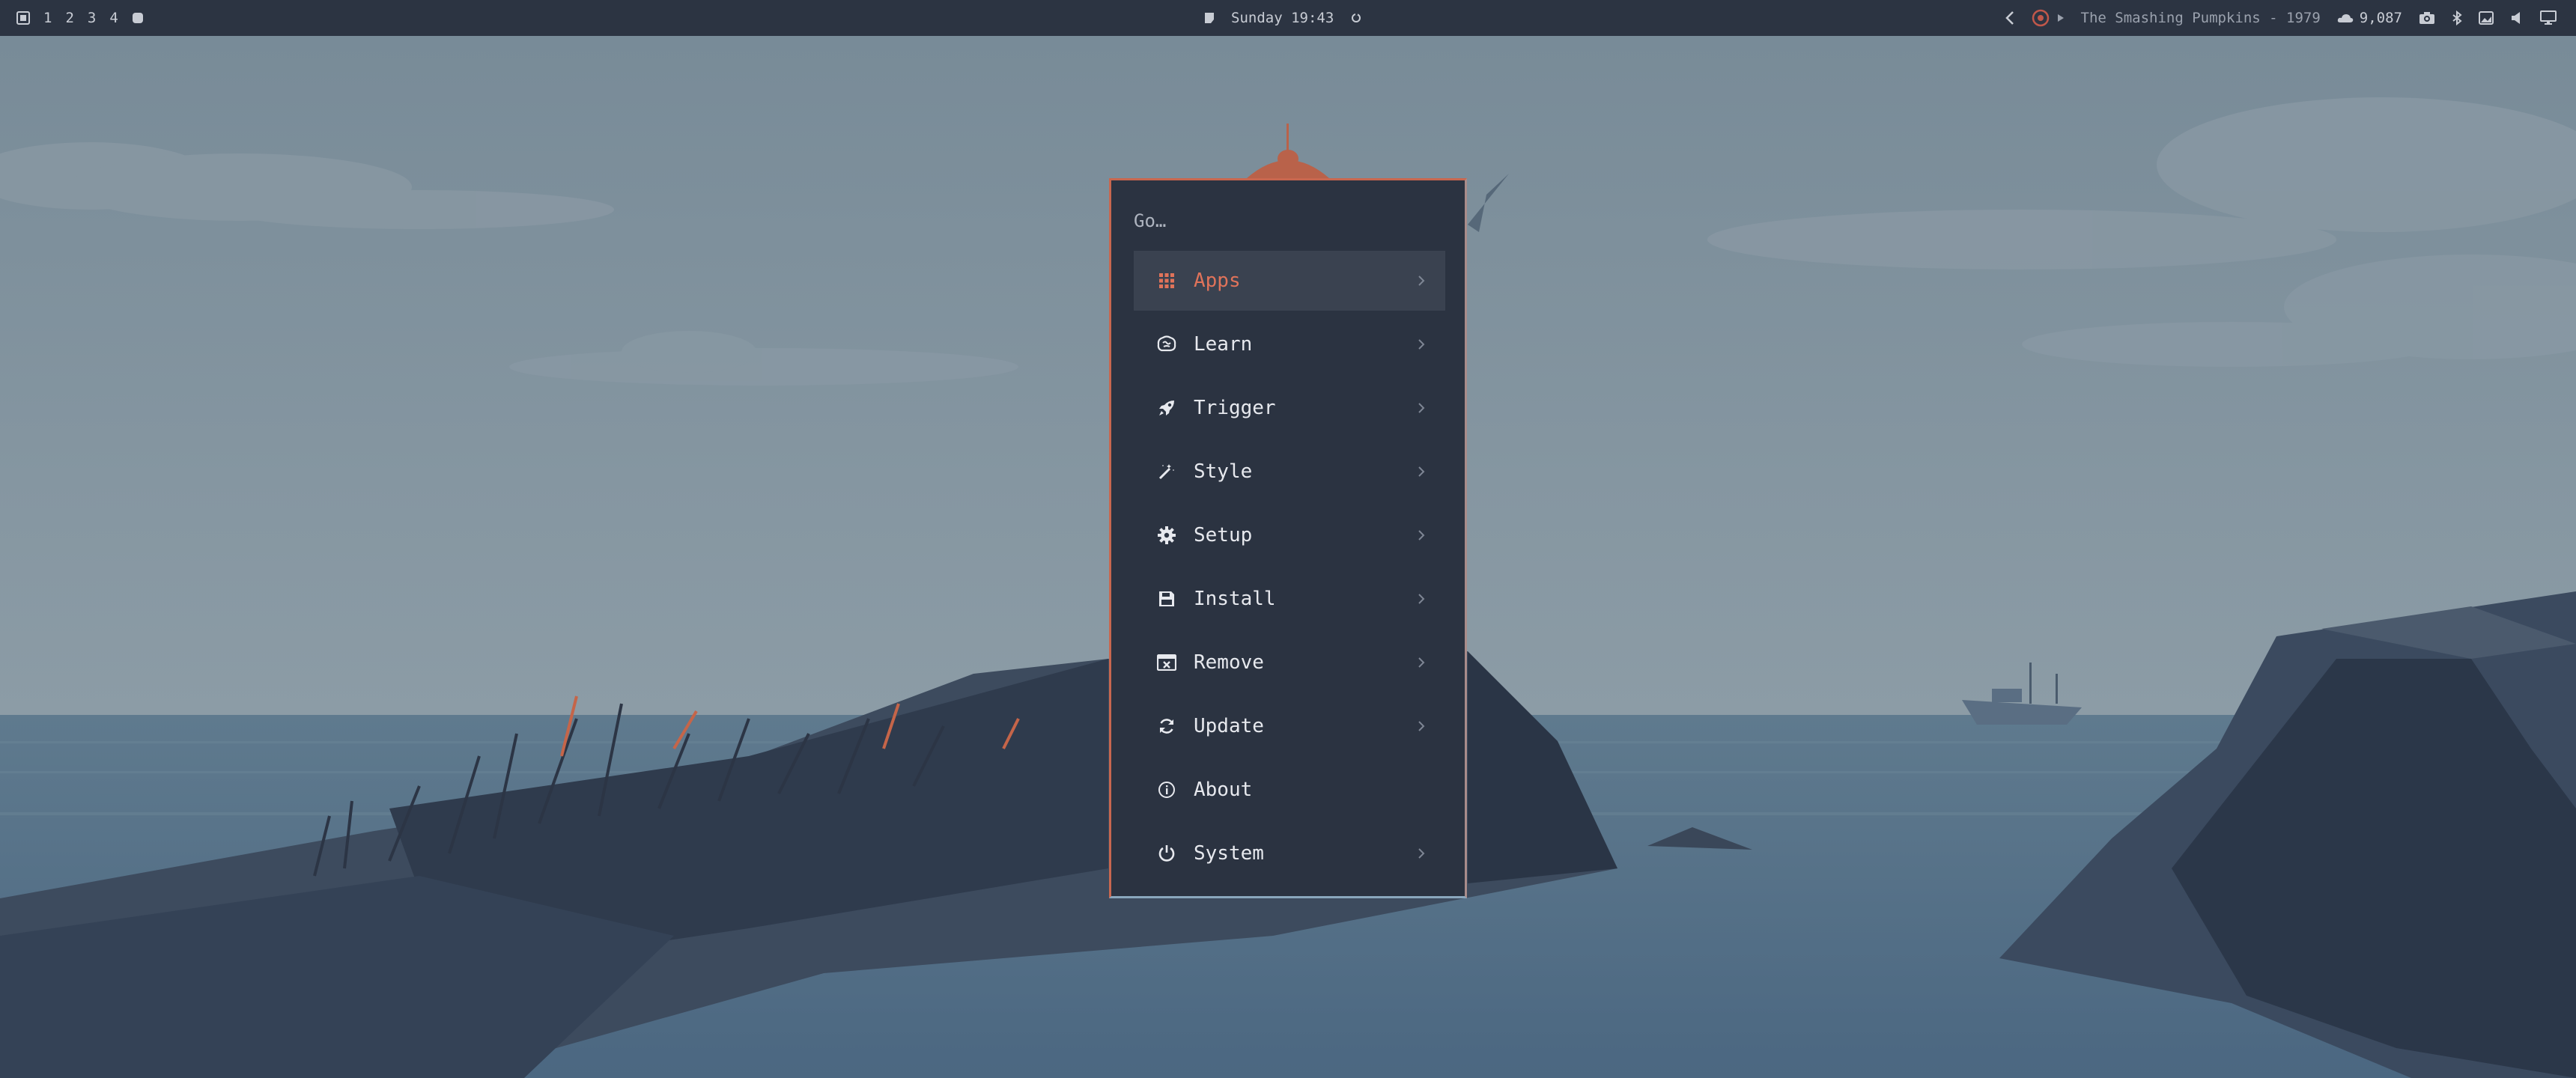 The height and width of the screenshot is (1078, 2576). I want to click on menu-item-label: Setup, so click(1223, 535).